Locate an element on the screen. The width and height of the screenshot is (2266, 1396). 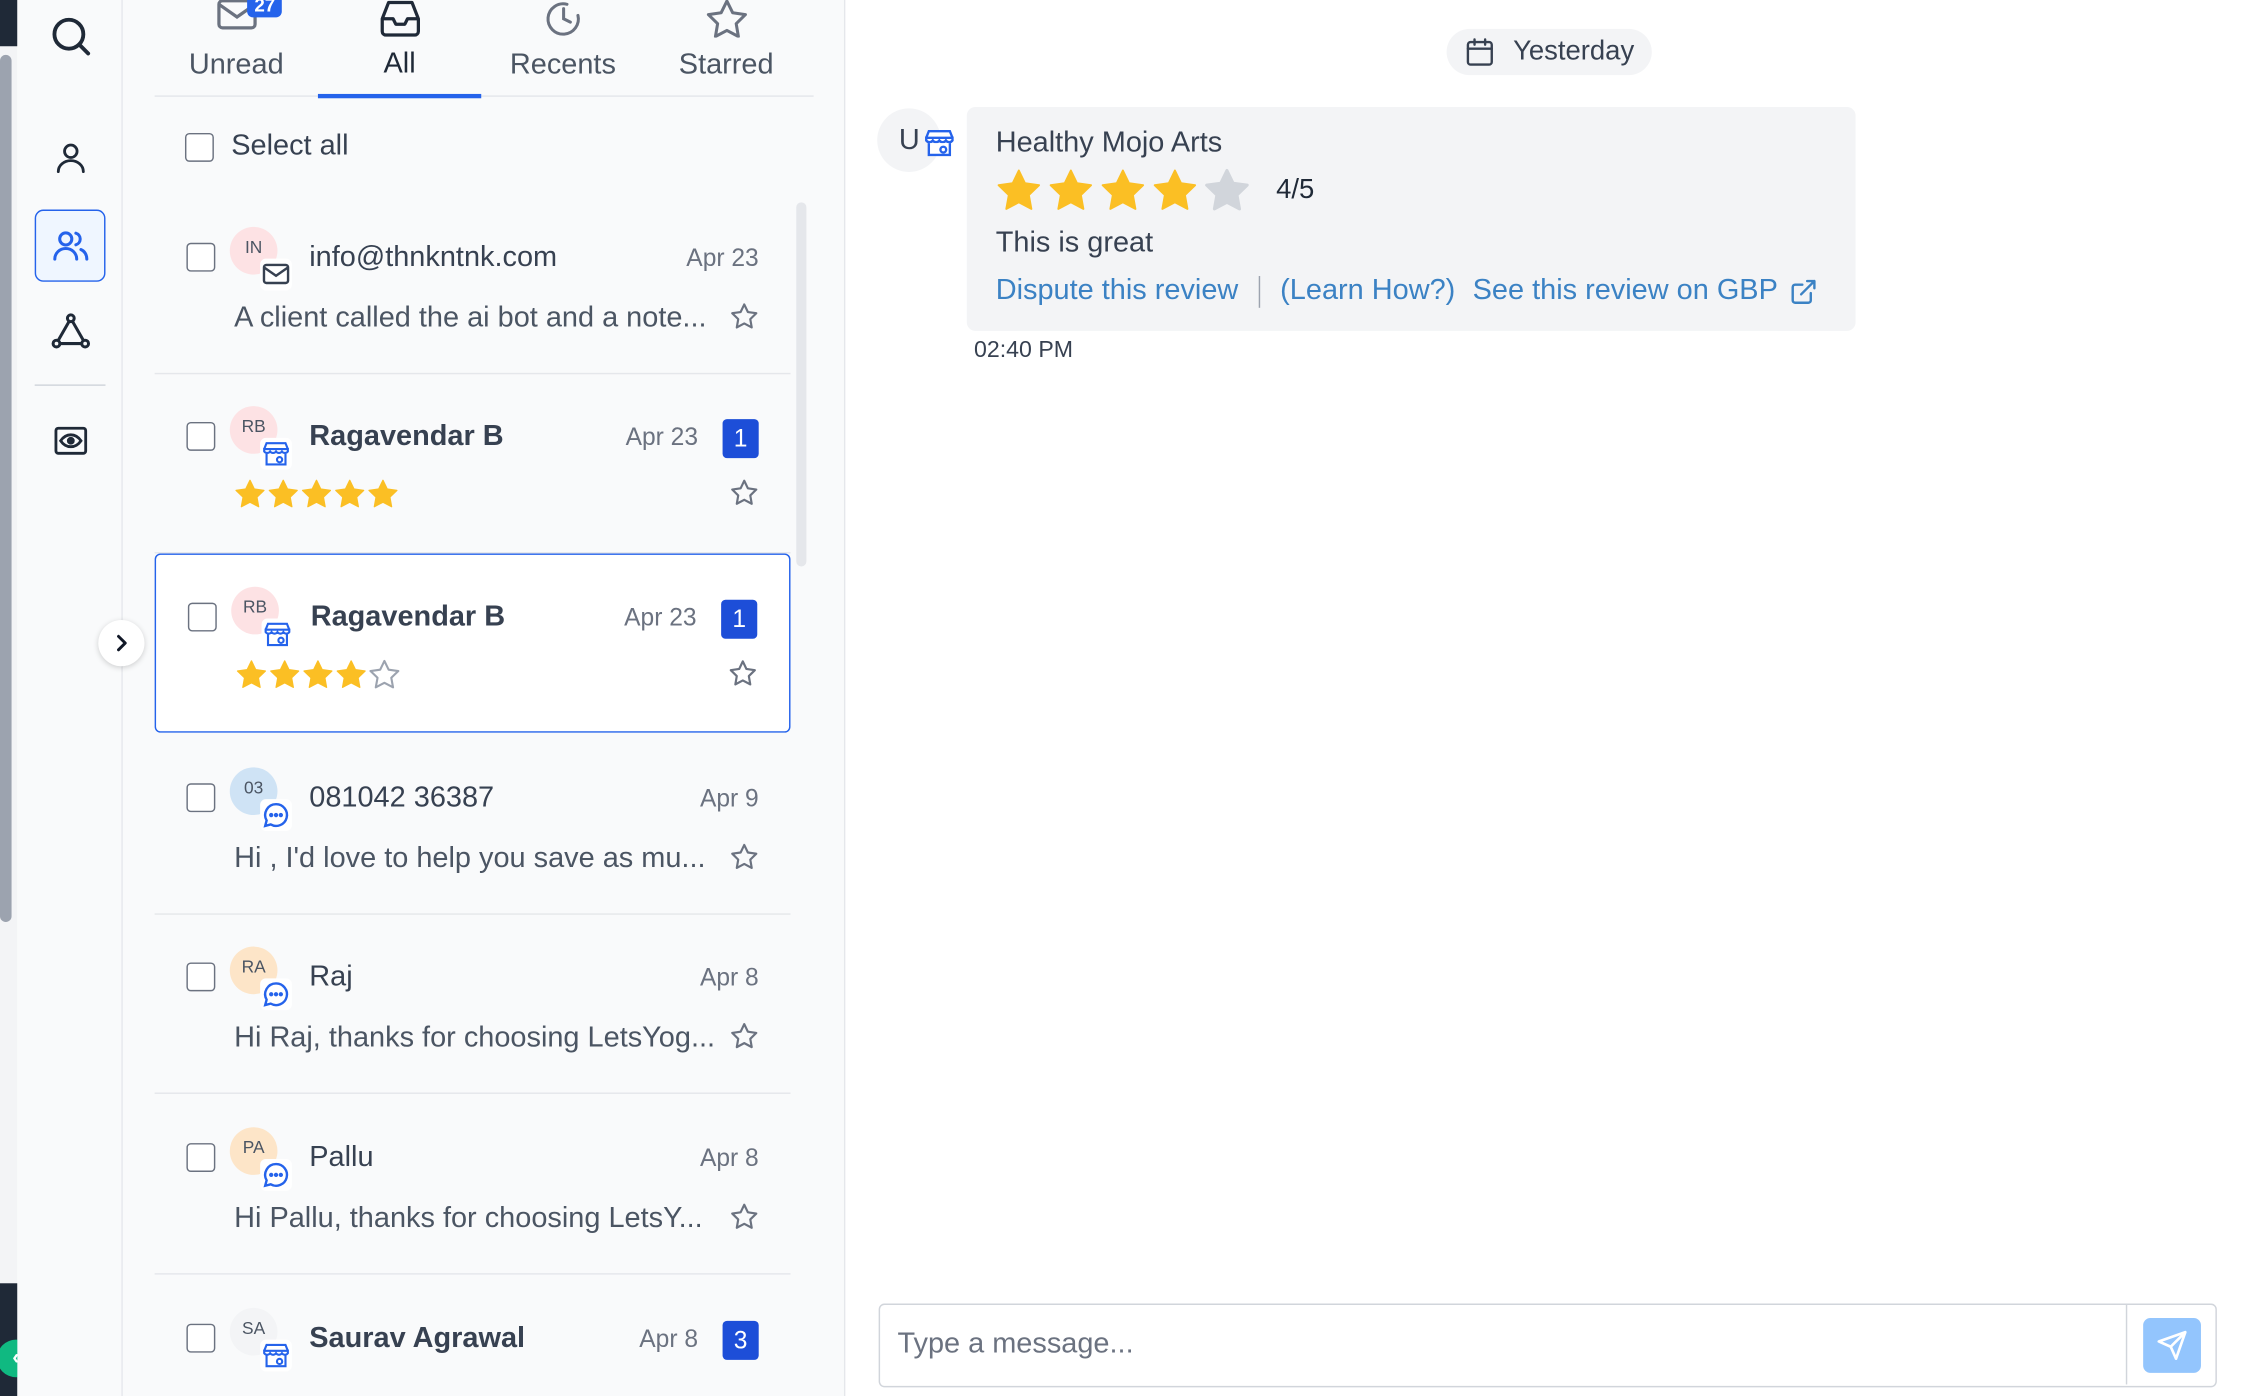
conversation-name: 081042 36387 is located at coordinates (402, 797).